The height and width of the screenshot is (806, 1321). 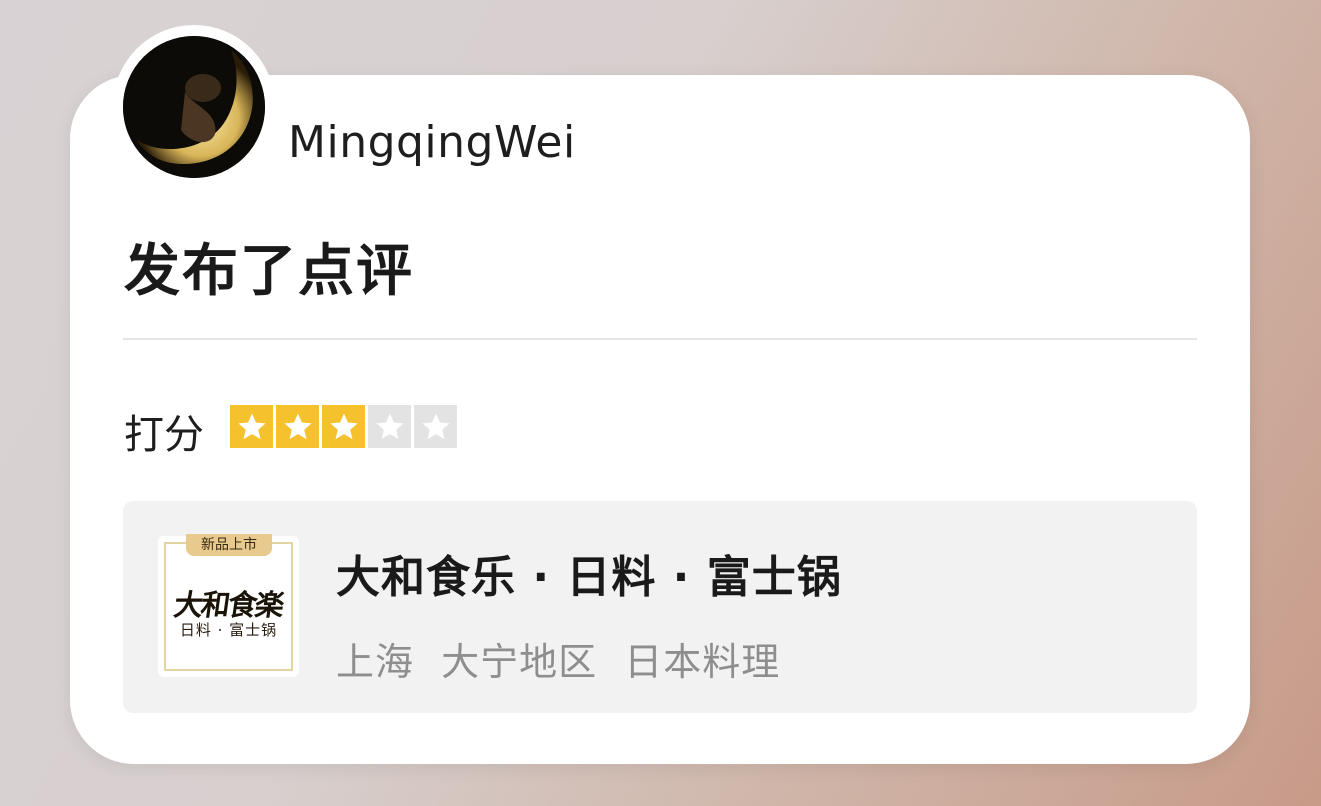 What do you see at coordinates (702, 662) in the screenshot?
I see `shop-category: 日本料理` at bounding box center [702, 662].